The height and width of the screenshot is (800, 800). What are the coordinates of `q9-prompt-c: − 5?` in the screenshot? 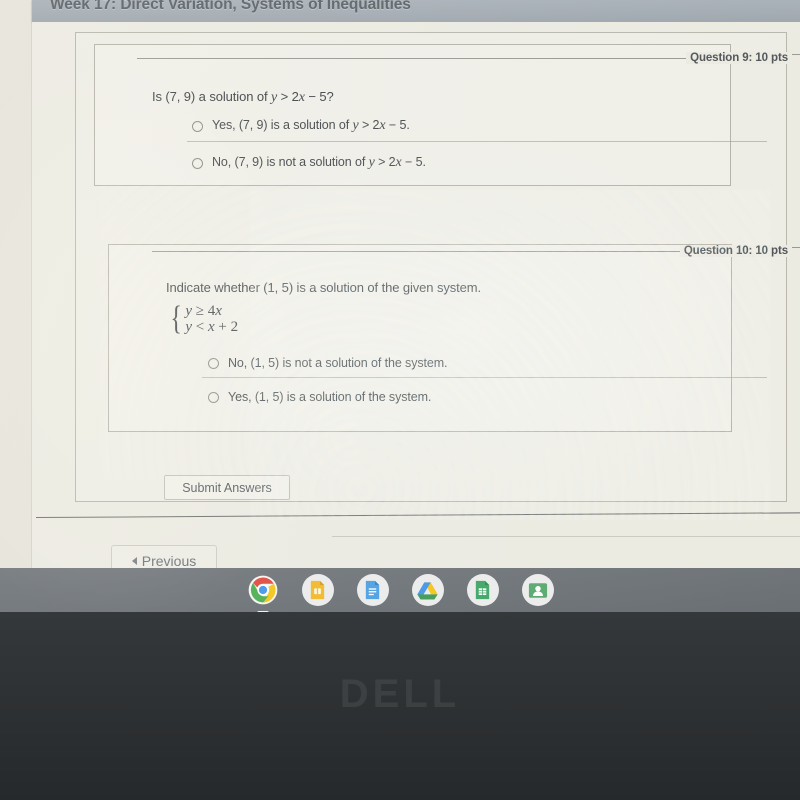 It's located at (319, 96).